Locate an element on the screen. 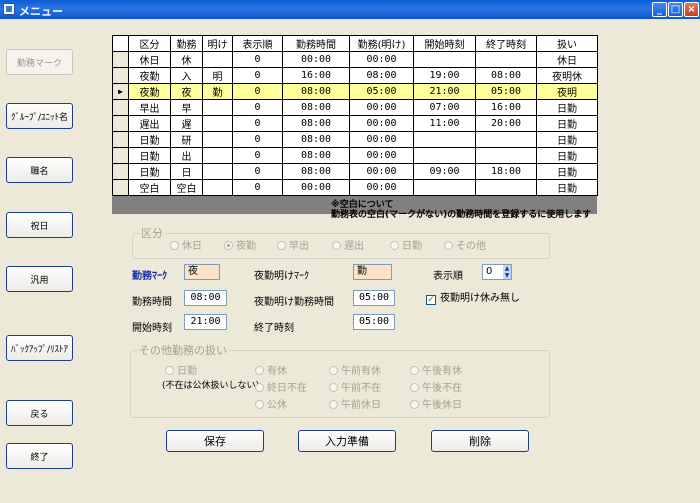 Image resolution: width=700 pixels, height=503 pixels. start-time-input: 21:00 is located at coordinates (205, 322).